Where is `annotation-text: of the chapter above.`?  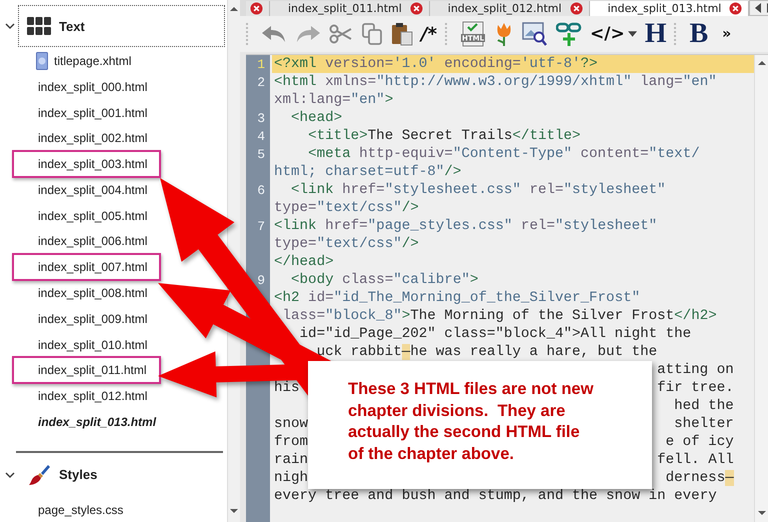
annotation-text: of the chapter above. is located at coordinates (431, 454).